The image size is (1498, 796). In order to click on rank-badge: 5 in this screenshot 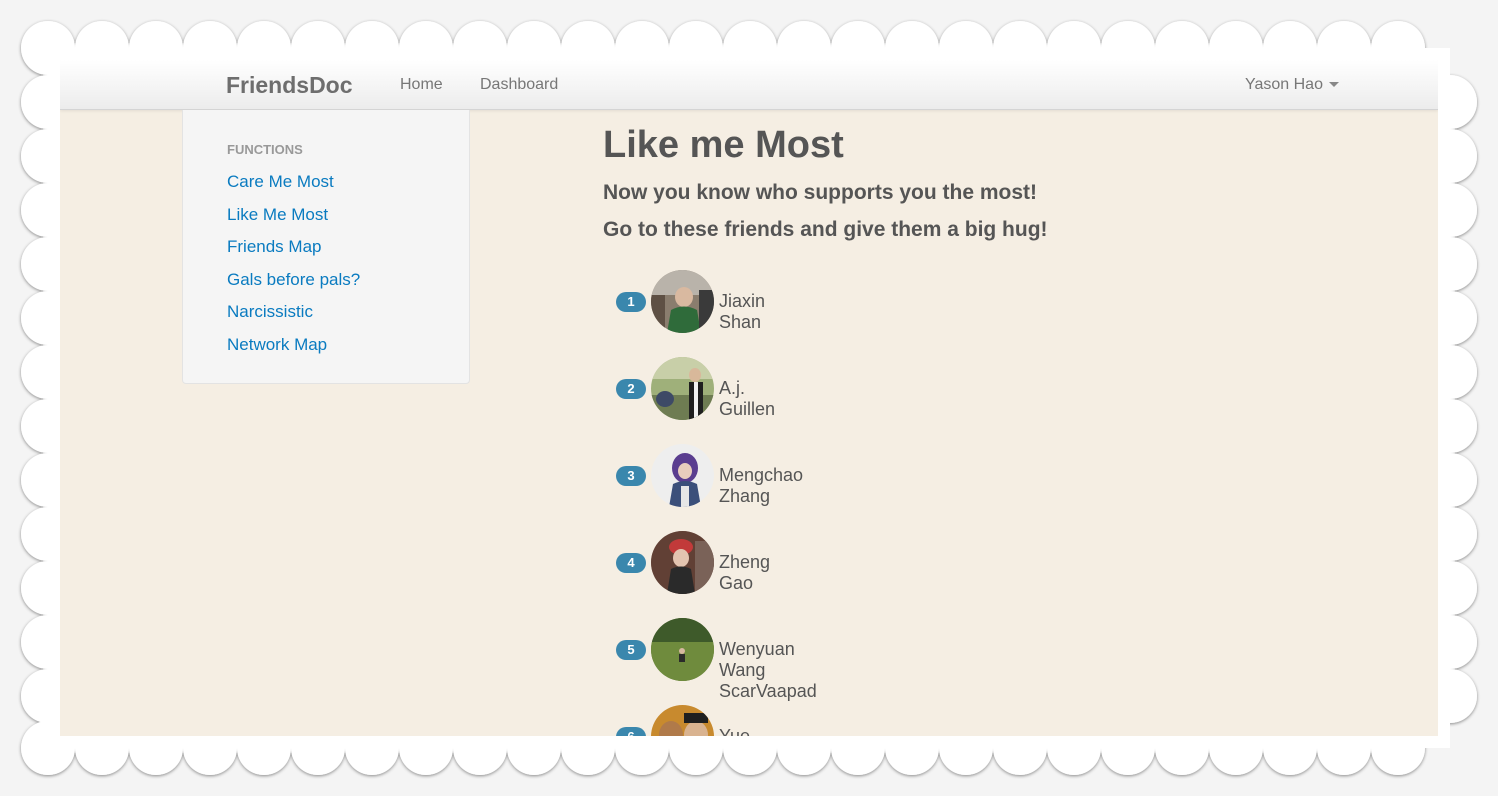, I will do `click(631, 650)`.